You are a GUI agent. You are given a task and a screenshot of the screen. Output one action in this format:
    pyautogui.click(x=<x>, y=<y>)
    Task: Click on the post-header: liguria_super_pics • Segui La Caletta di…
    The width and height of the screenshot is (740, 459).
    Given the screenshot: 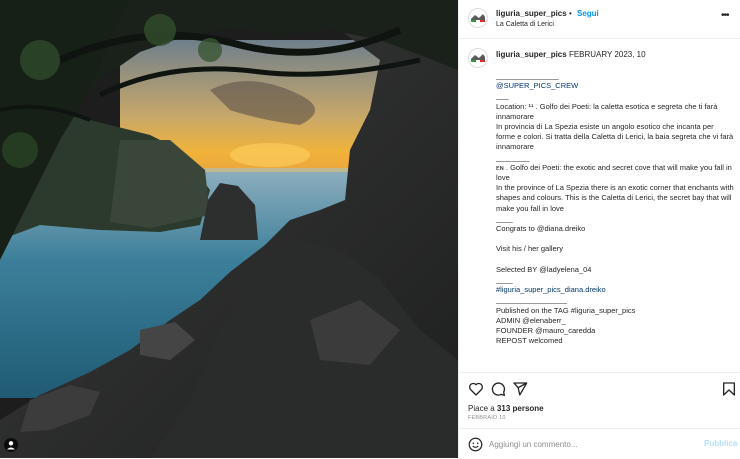 What is the action you would take?
    pyautogui.click(x=599, y=19)
    